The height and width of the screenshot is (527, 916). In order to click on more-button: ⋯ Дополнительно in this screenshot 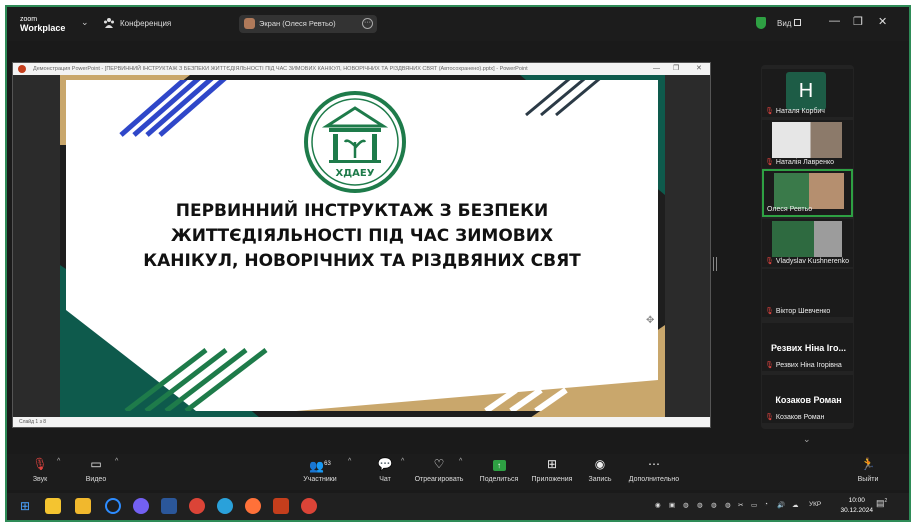, I will do `click(654, 470)`.